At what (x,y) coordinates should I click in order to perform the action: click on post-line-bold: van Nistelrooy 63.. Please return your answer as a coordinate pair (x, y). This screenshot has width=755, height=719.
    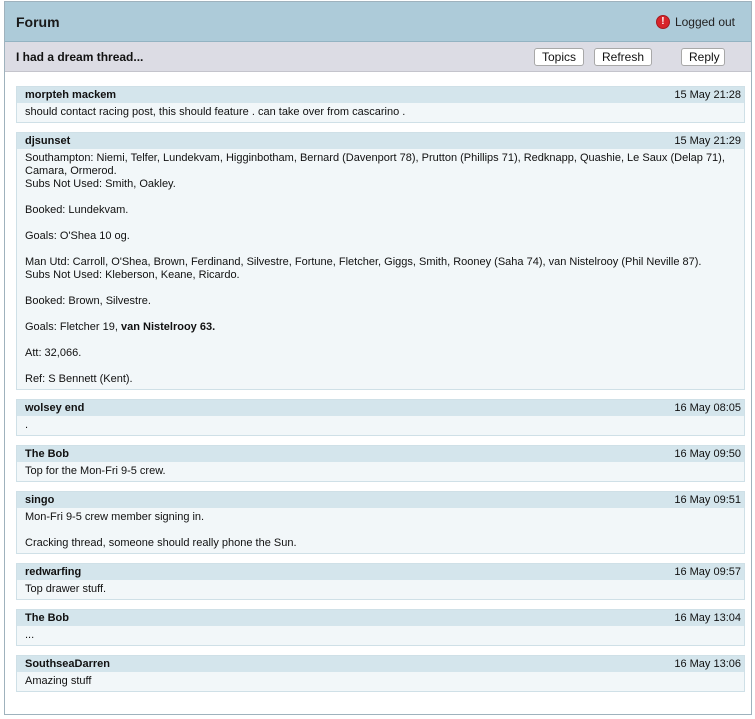
    Looking at the image, I should click on (168, 327).